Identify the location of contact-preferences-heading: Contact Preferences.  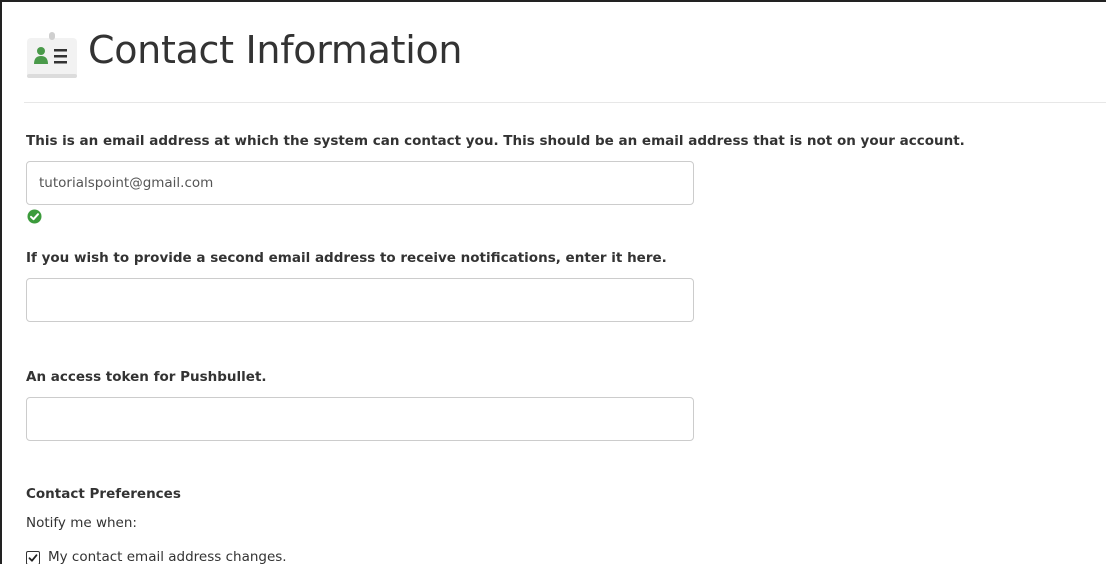
(103, 494).